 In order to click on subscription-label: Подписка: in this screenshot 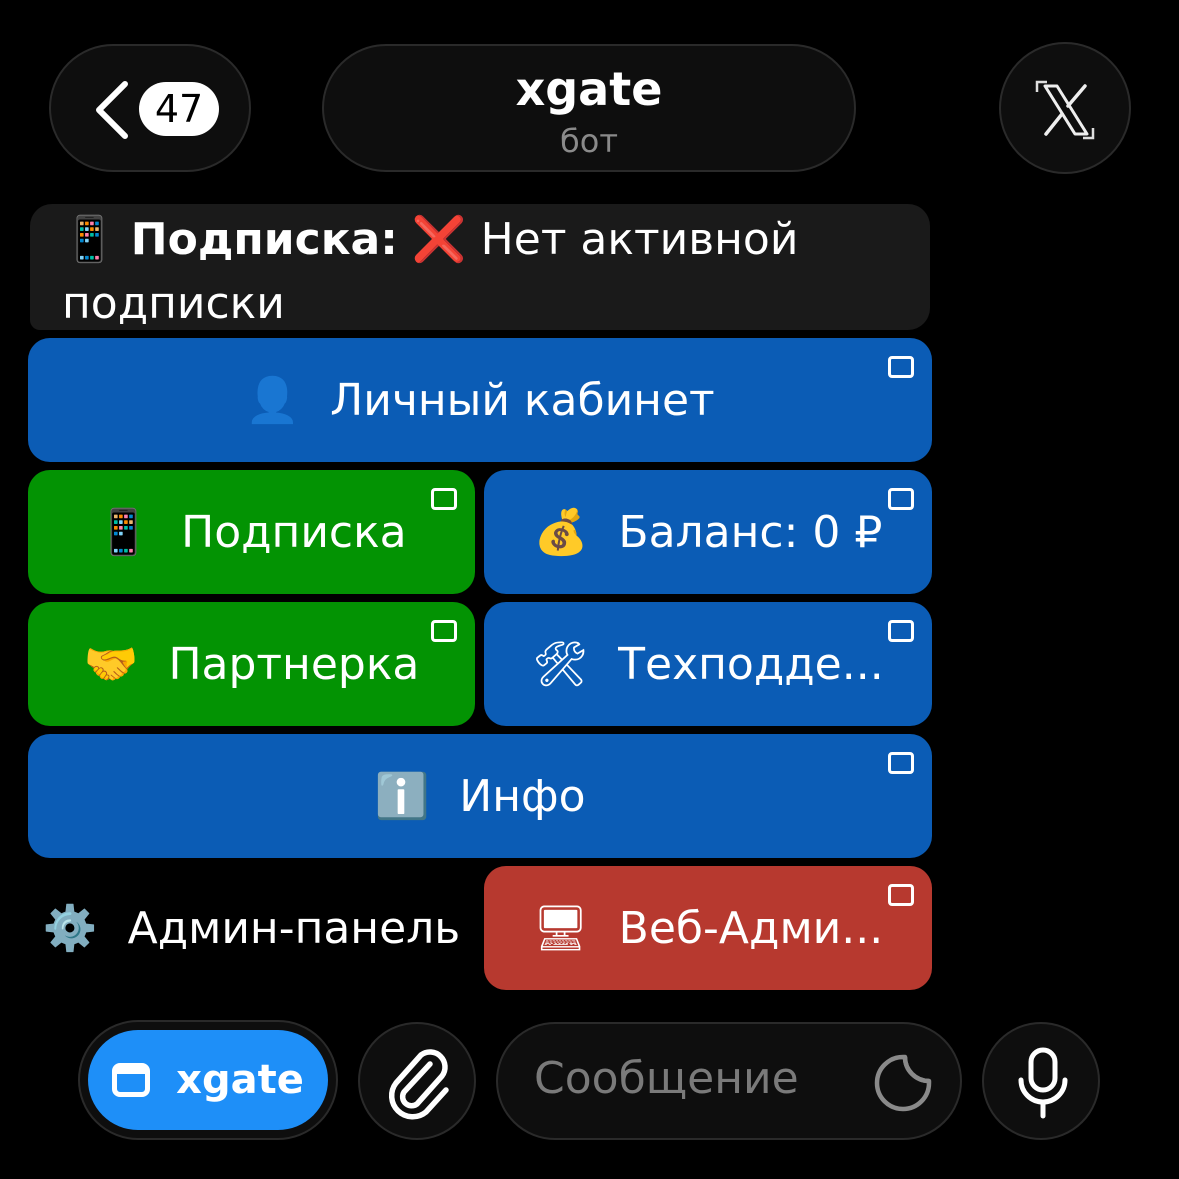, I will do `click(264, 239)`.